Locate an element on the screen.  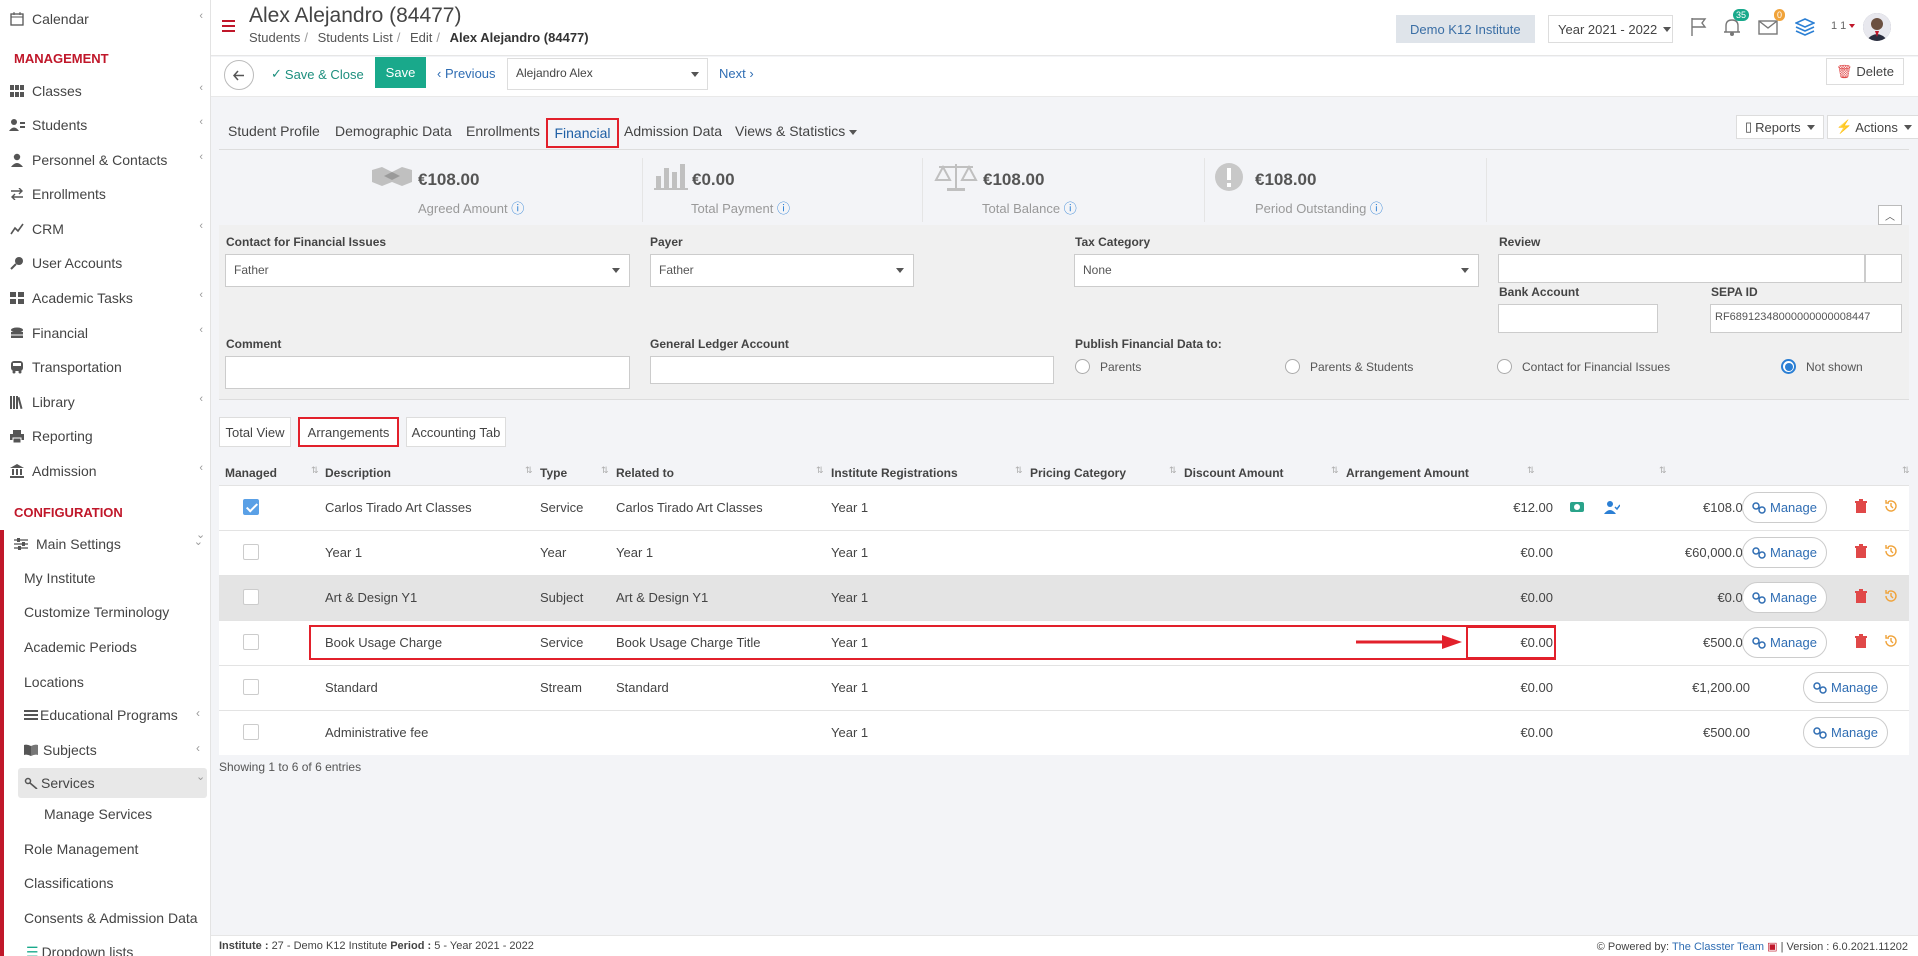
column-header-pricing-category: Pricing Category is located at coordinates (1078, 473).